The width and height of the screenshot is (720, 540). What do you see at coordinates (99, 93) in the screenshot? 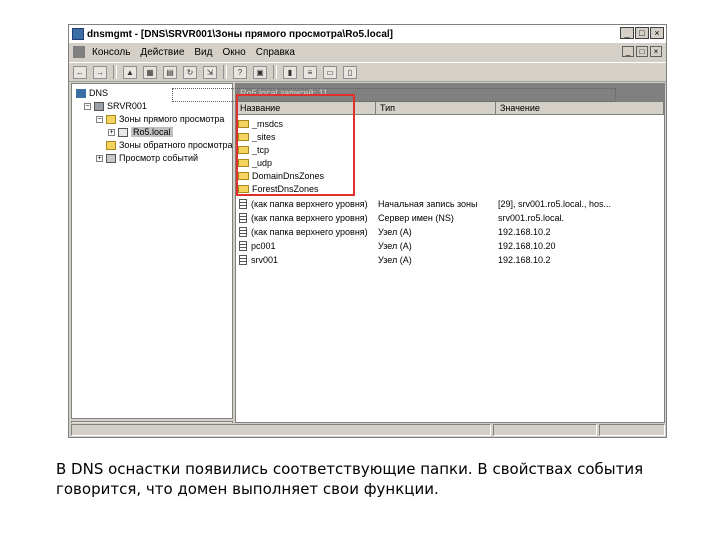
I see `tree-label-dns: DNS` at bounding box center [99, 93].